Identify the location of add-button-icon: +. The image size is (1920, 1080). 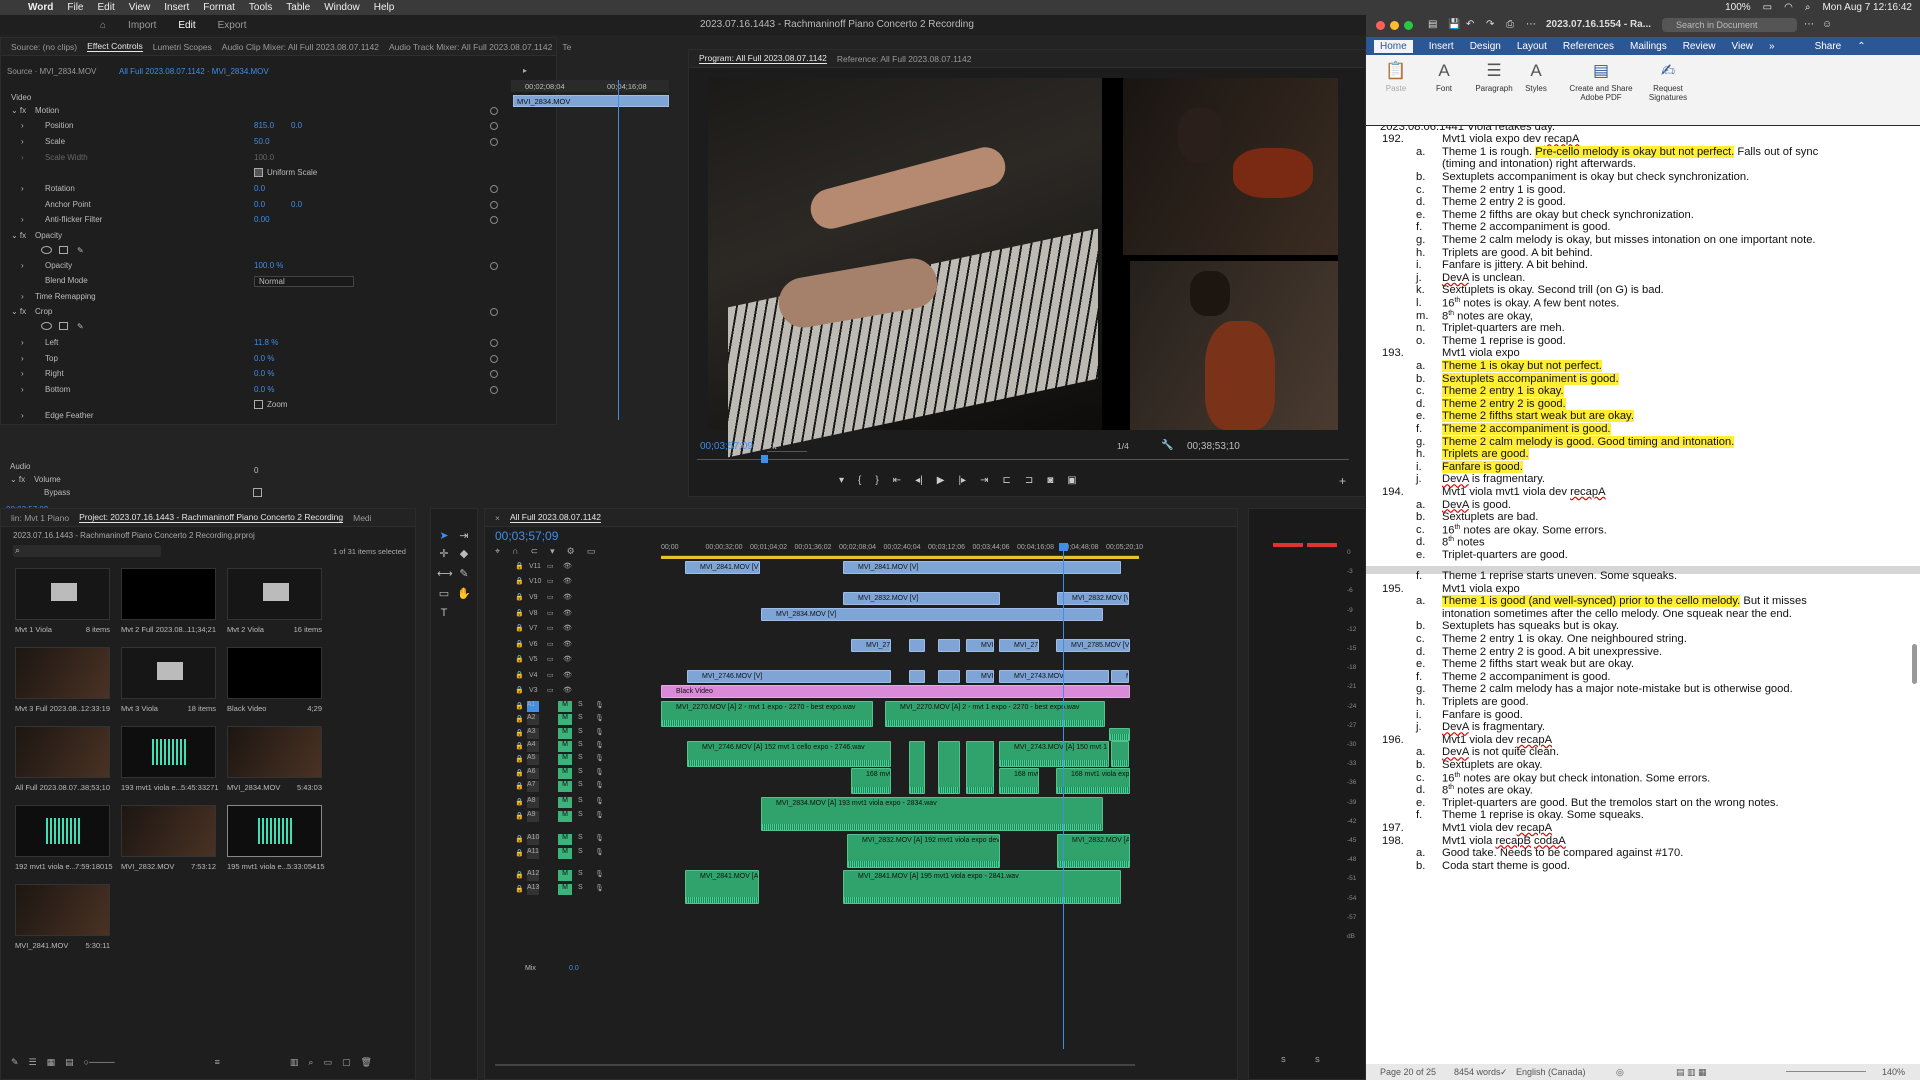
(1342, 481).